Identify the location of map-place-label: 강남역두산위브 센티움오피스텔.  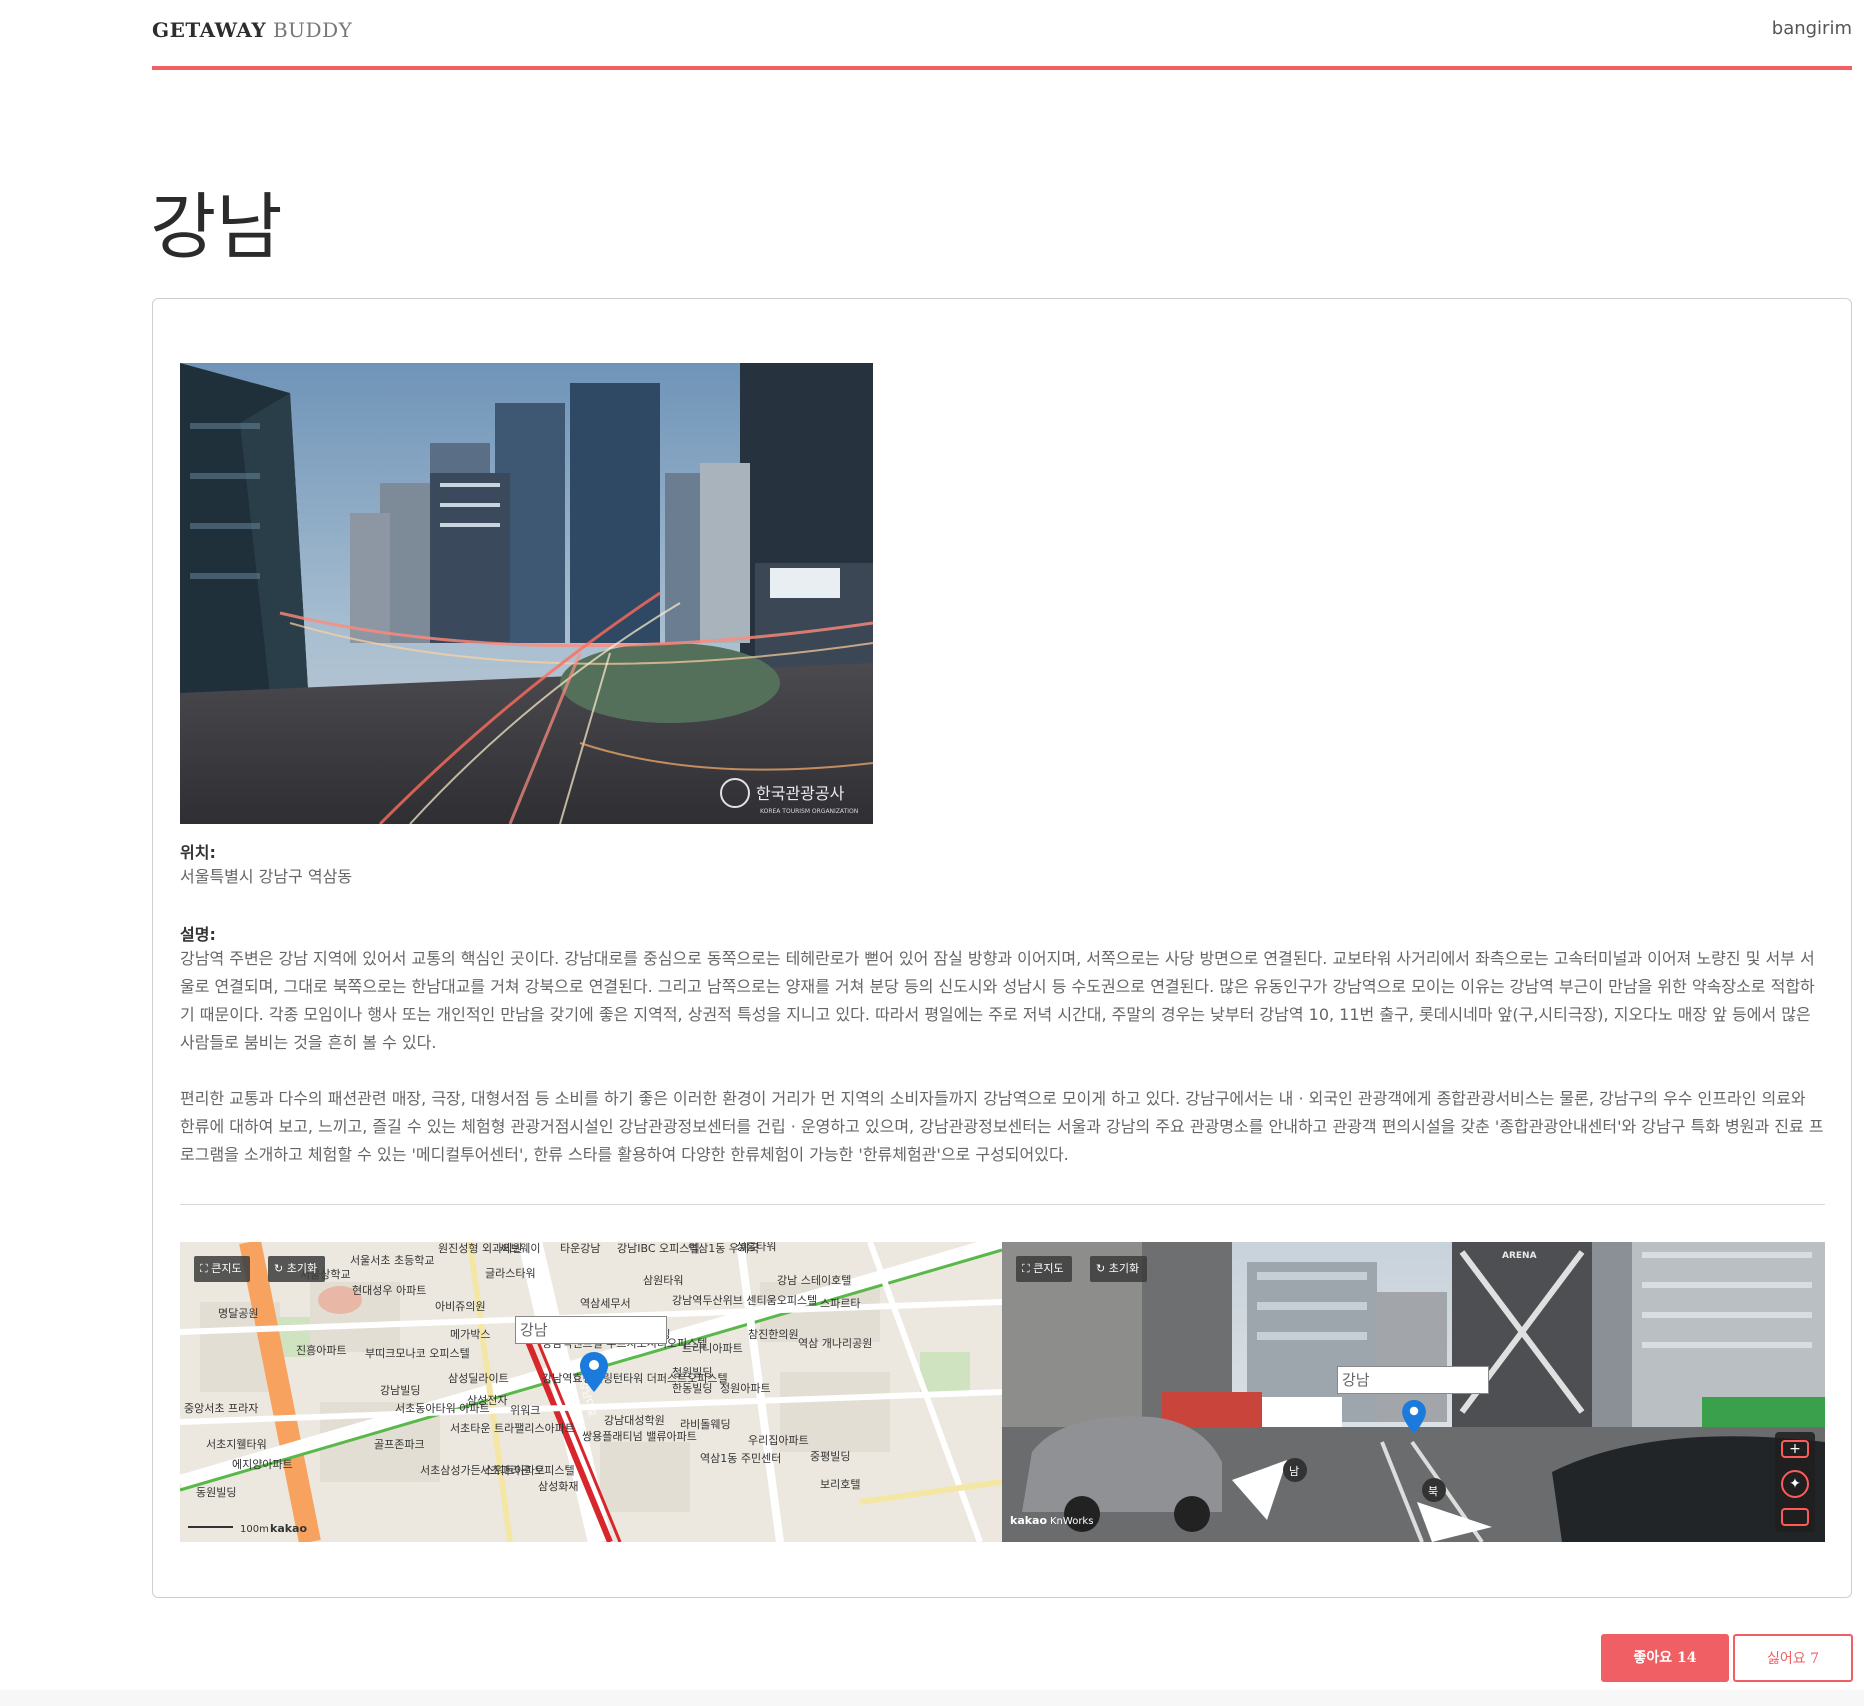
(744, 1300).